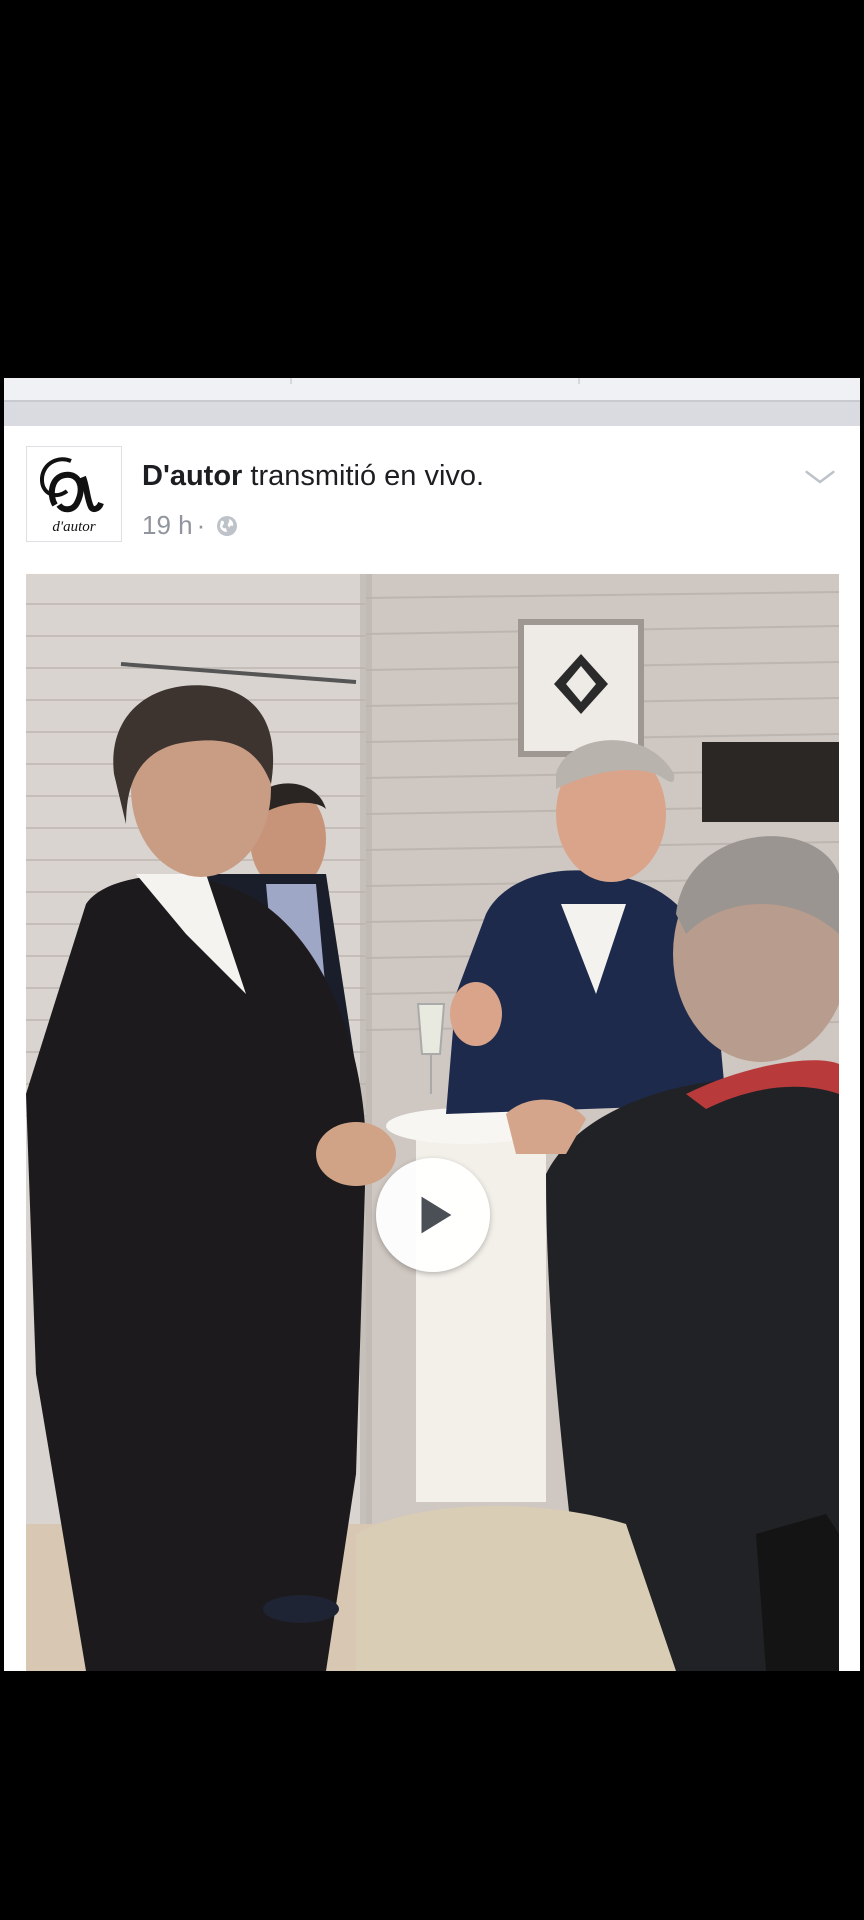 This screenshot has width=864, height=1920. What do you see at coordinates (192, 476) in the screenshot?
I see `page-name-link: D'autor` at bounding box center [192, 476].